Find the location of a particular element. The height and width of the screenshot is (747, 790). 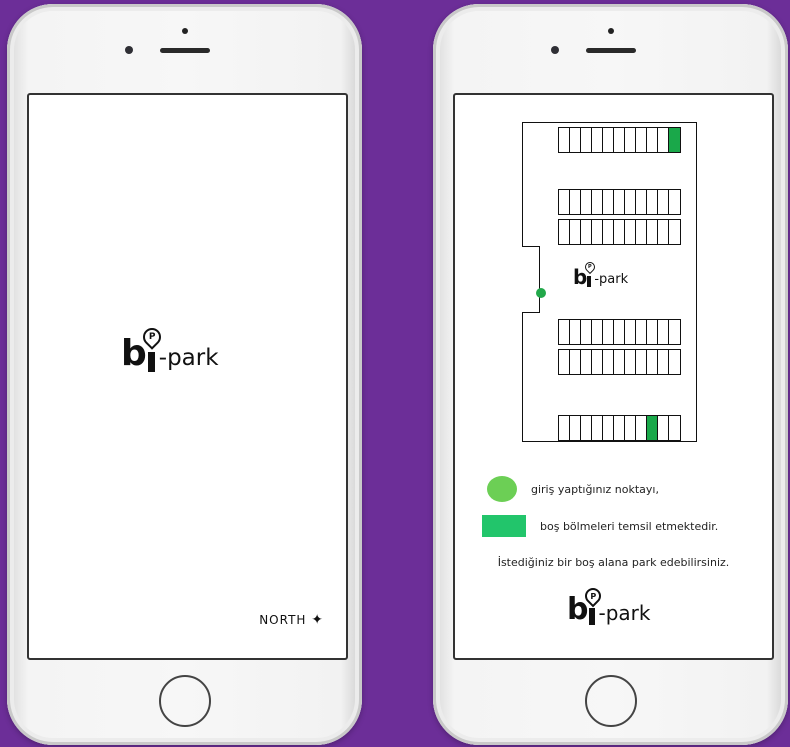

north-brand: NORTH ✦ is located at coordinates (291, 620).